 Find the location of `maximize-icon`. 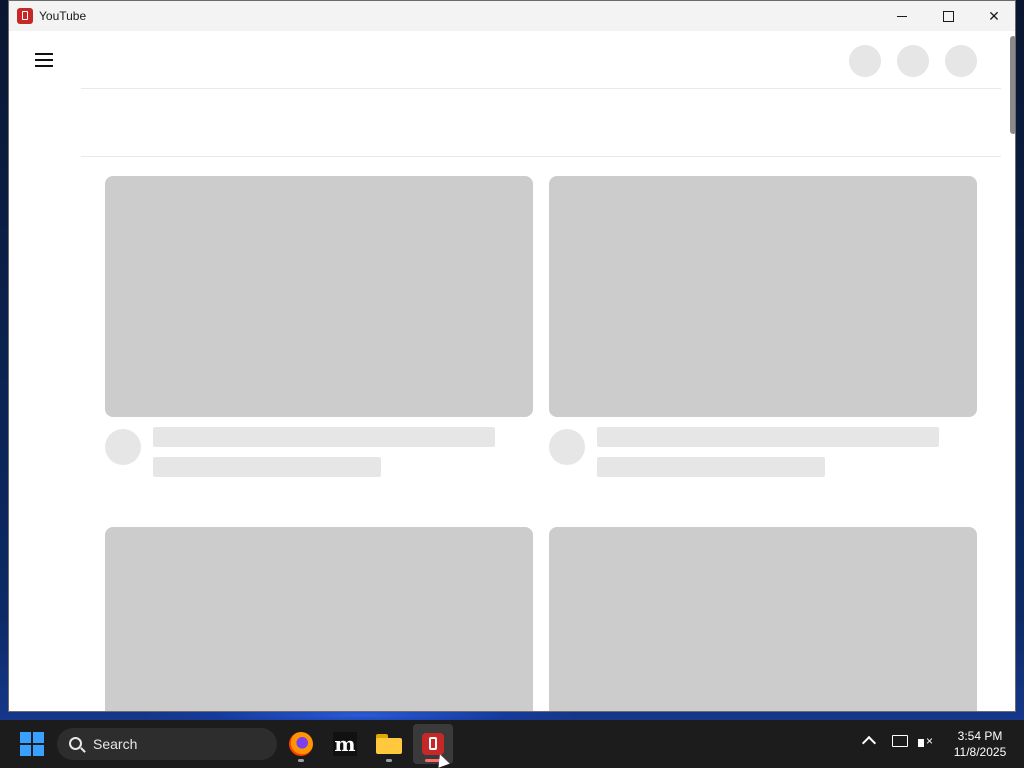

maximize-icon is located at coordinates (948, 16).